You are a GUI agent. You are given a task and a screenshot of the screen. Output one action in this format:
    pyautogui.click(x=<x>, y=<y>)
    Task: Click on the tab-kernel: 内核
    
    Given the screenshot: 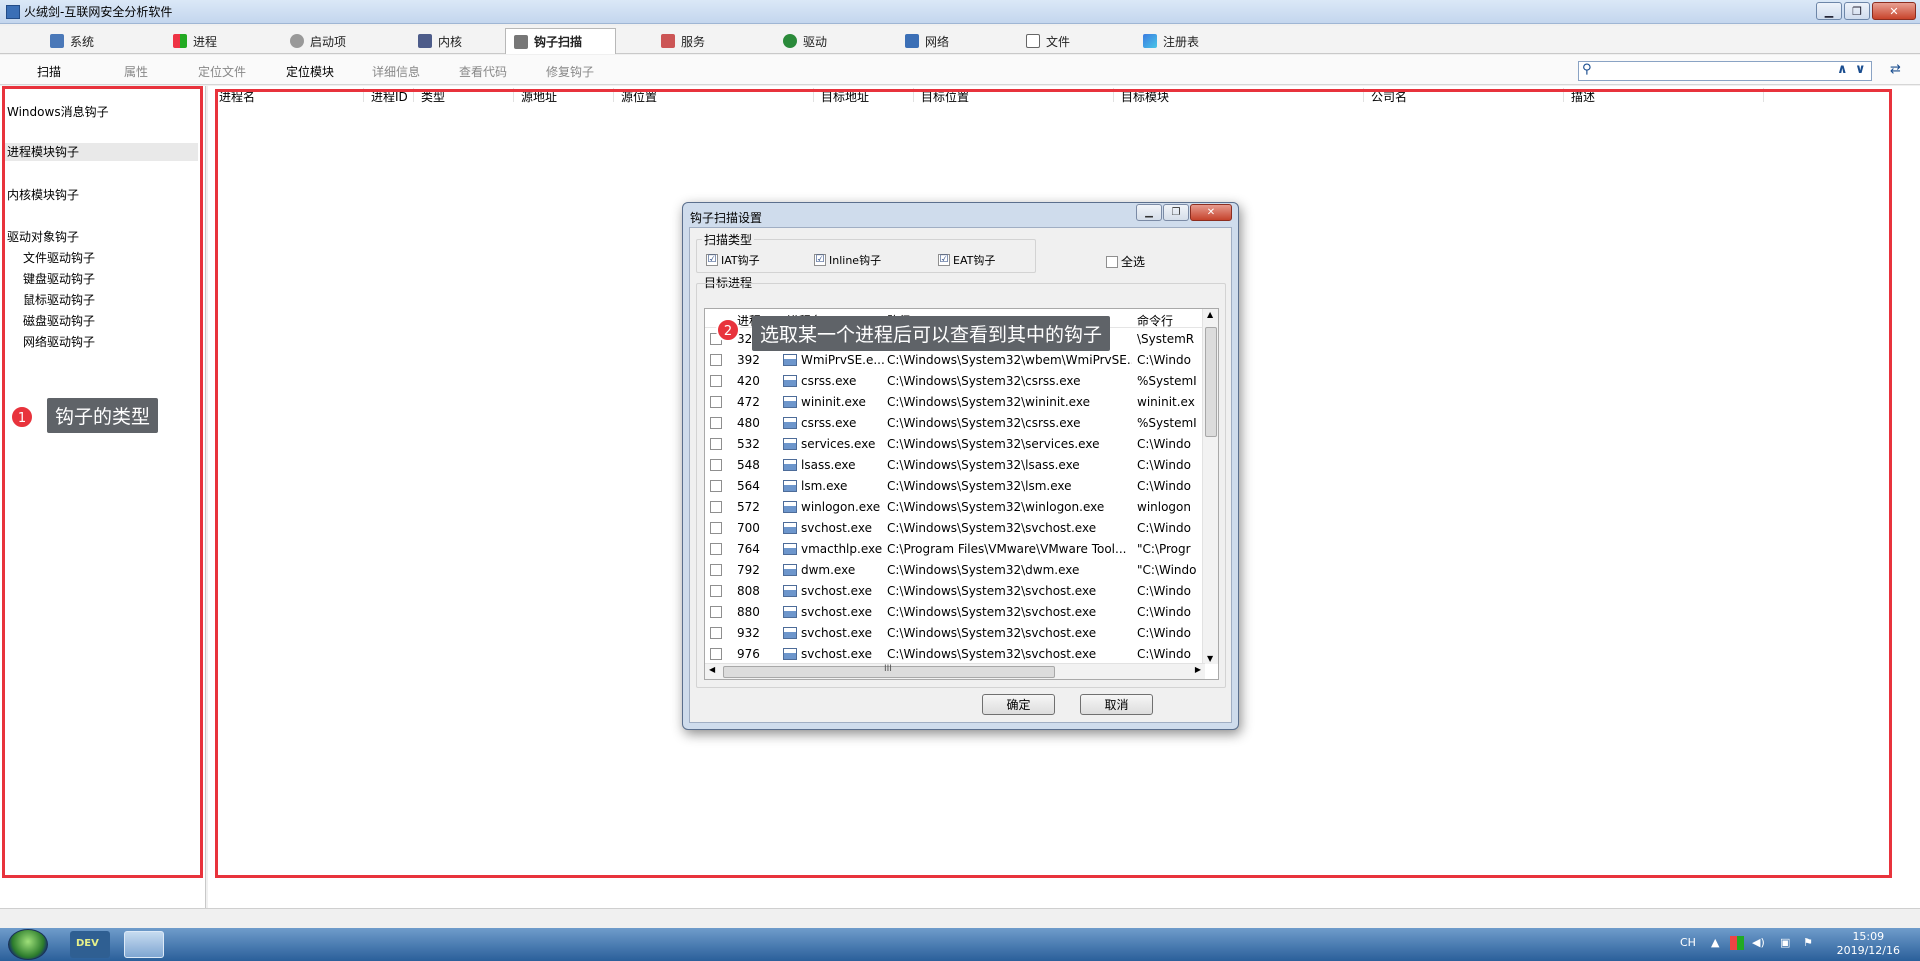 What is the action you would take?
    pyautogui.click(x=440, y=41)
    